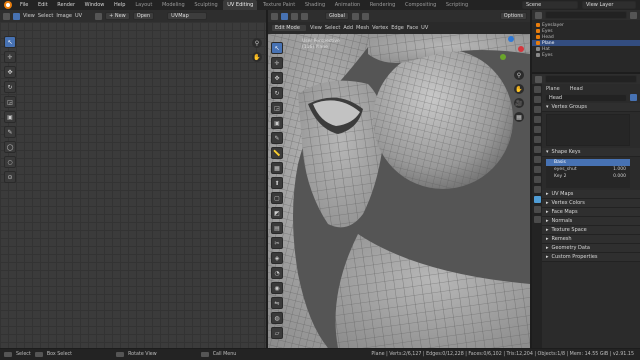  Describe the element at coordinates (6, 16) in the screenshot. I see `editor-type-icon` at that location.